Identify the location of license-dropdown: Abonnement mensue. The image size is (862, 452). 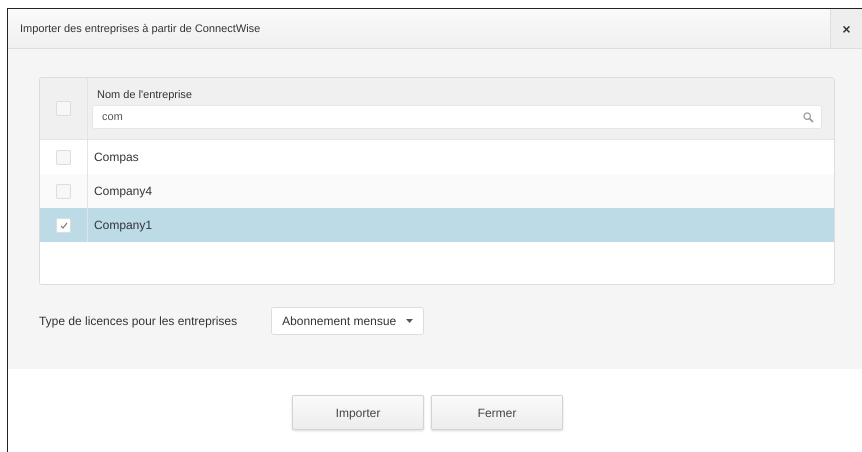
(347, 321).